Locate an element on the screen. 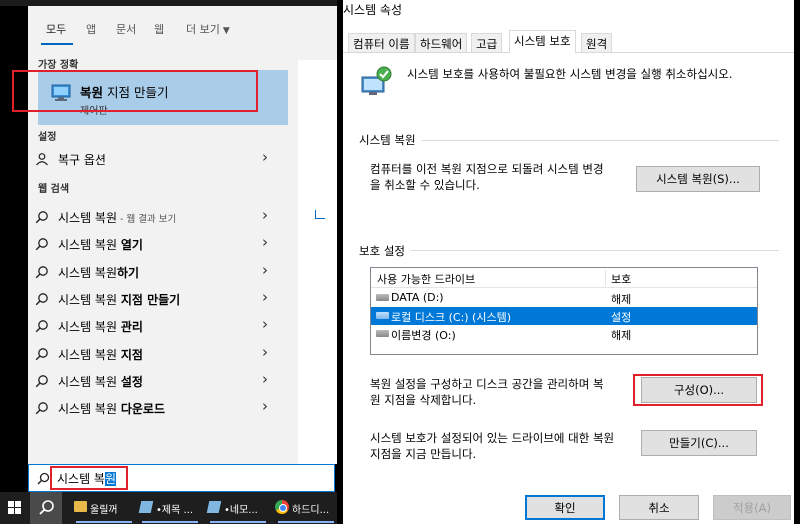 The width and height of the screenshot is (800, 524). drive-row-renamed: 이름변경 (O:) 해제 is located at coordinates (564, 334).